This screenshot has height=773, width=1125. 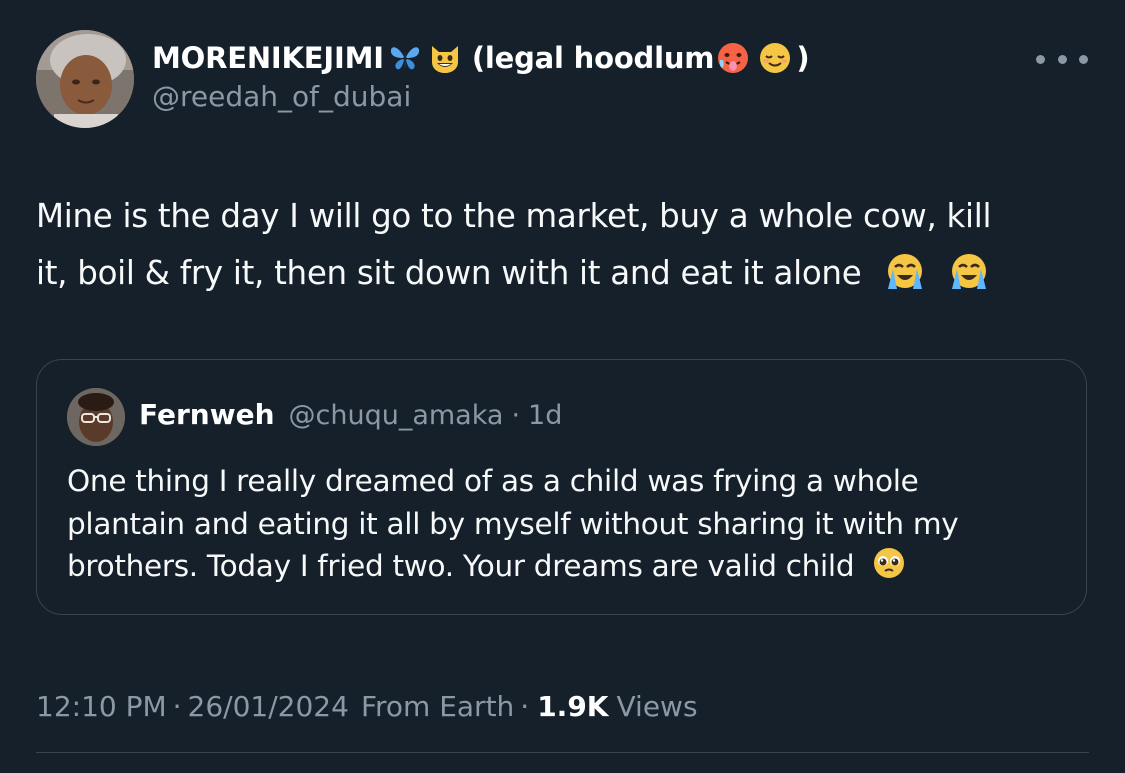 I want to click on more-options-button, so click(x=1062, y=59).